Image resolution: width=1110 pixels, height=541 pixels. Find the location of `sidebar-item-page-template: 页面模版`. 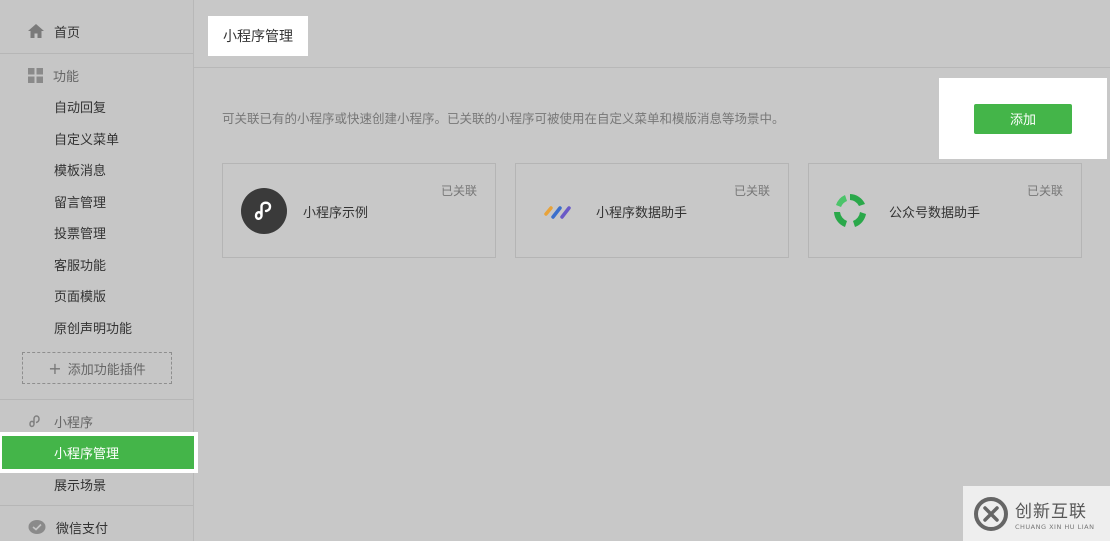

sidebar-item-page-template: 页面模版 is located at coordinates (96, 295).